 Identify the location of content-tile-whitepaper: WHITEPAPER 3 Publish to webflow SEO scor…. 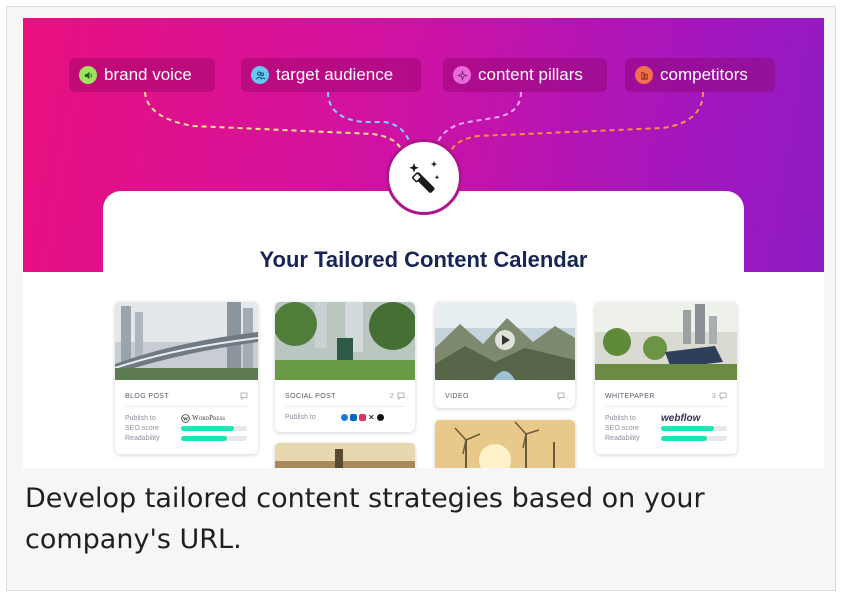
(666, 378).